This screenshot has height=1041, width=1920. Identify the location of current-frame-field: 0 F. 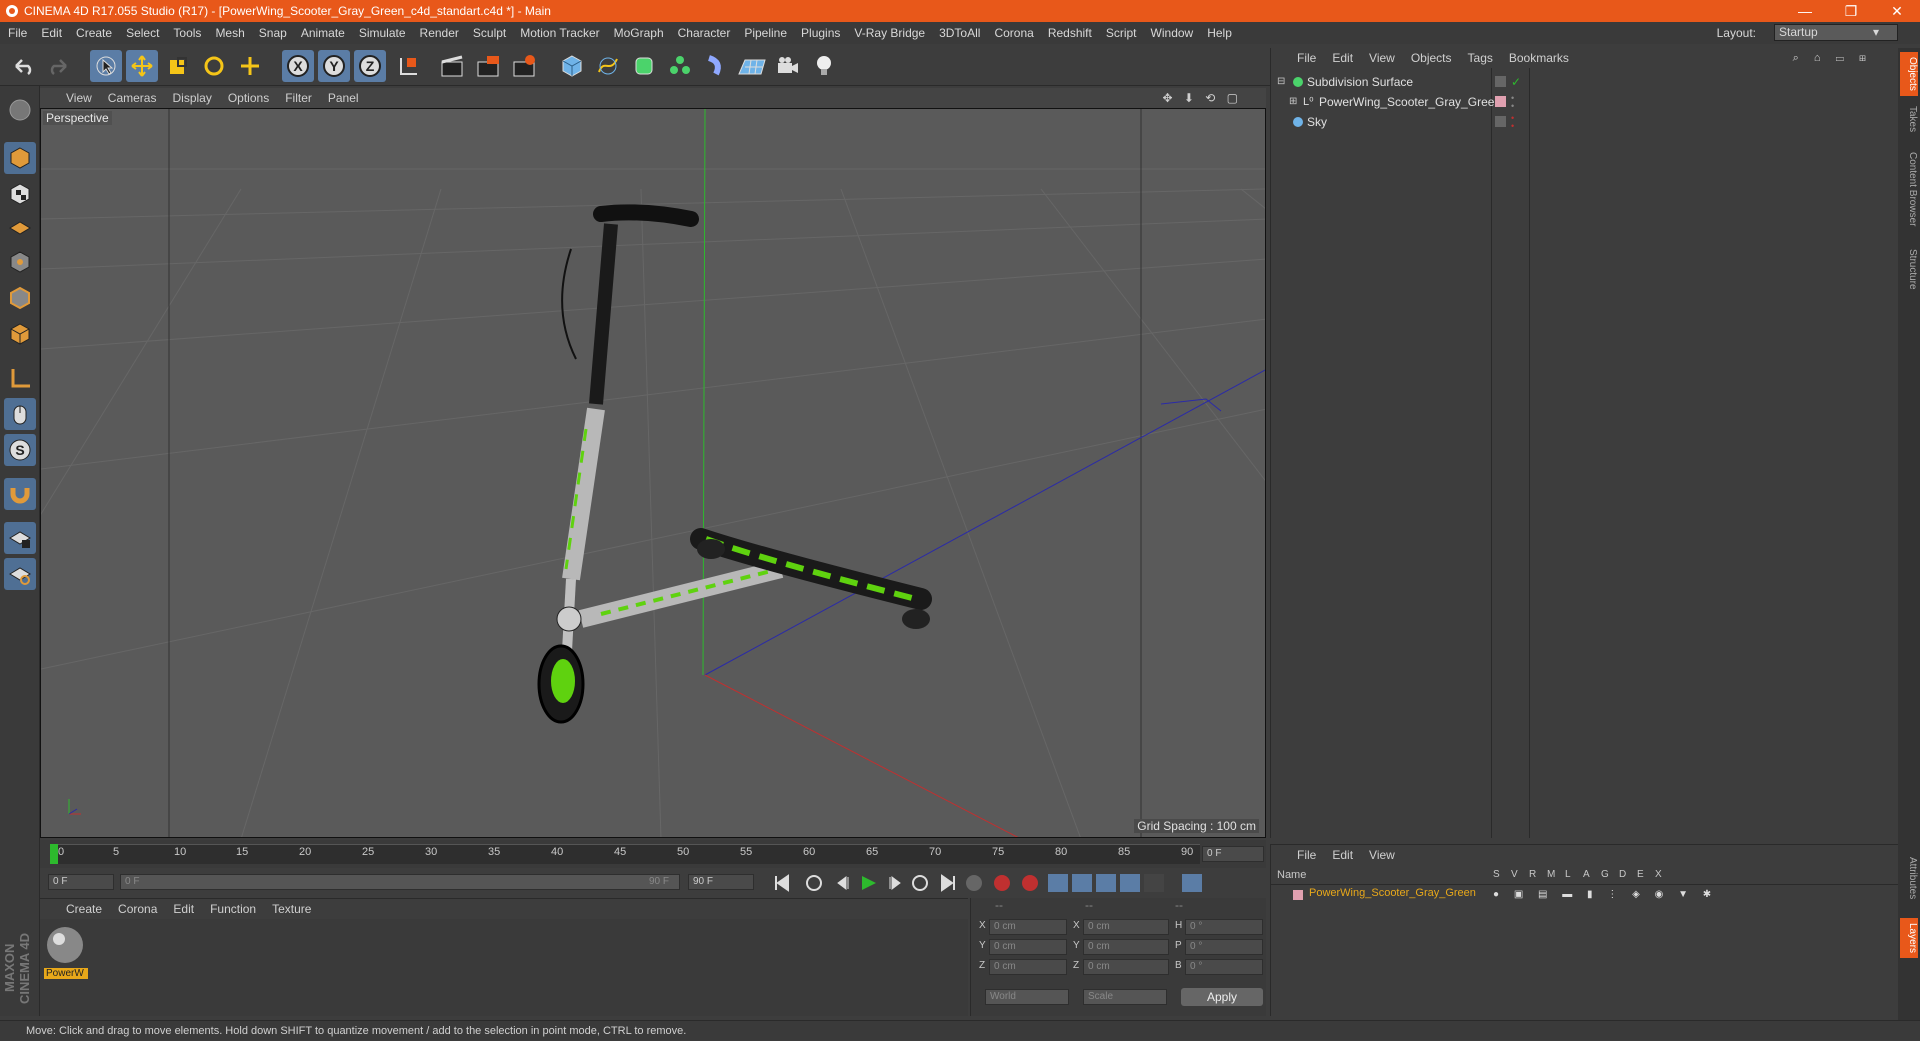
(1233, 854).